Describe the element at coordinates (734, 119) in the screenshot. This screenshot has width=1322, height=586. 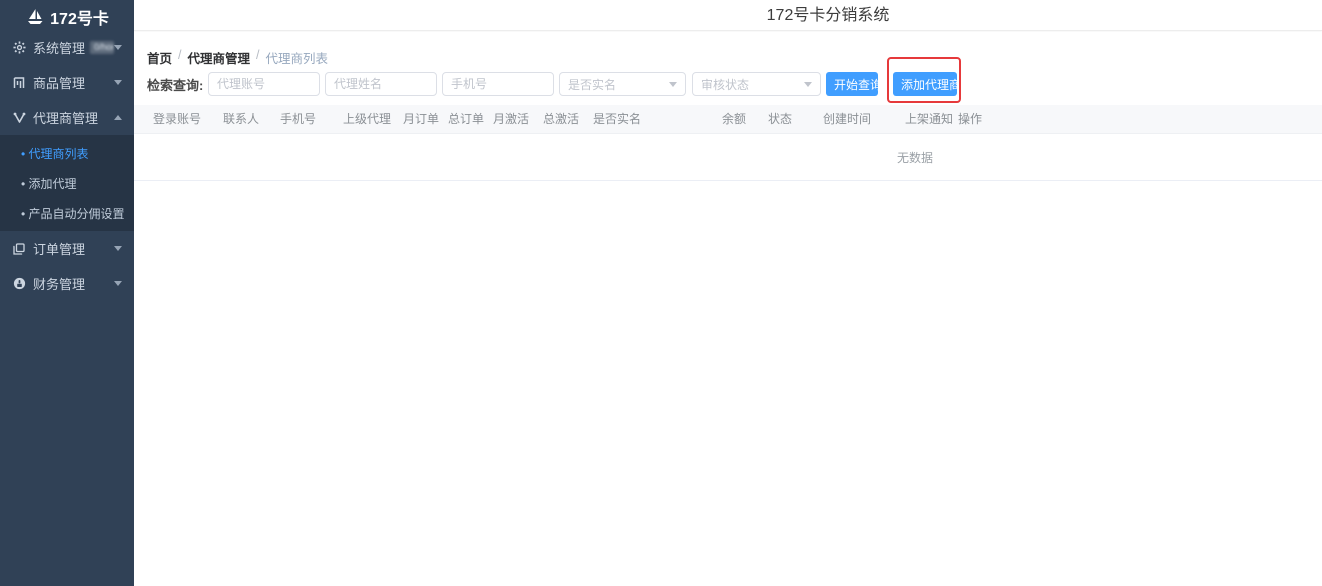
I see `column-header: 余额` at that location.